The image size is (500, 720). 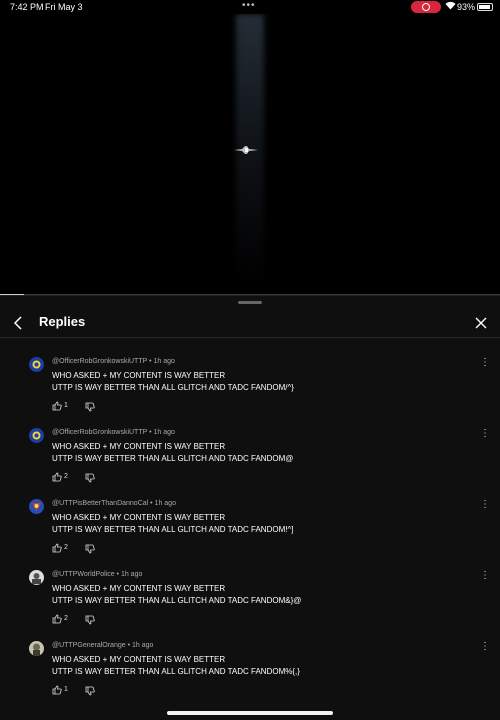 I want to click on close-icon, so click(x=481, y=323).